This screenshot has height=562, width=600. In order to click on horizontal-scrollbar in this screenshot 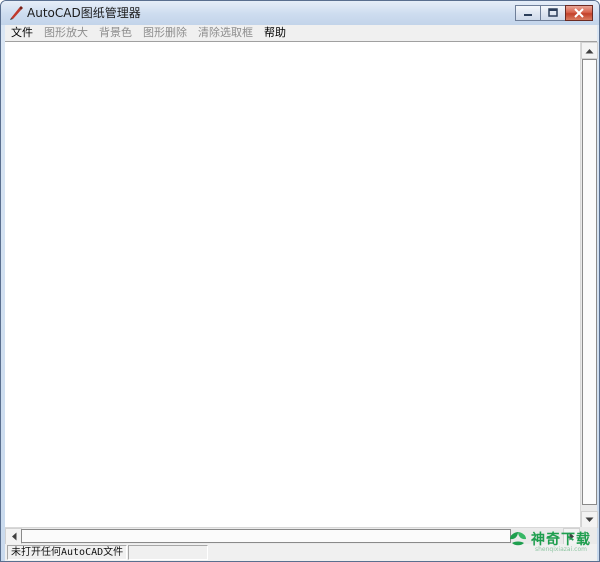, I will do `click(292, 536)`.